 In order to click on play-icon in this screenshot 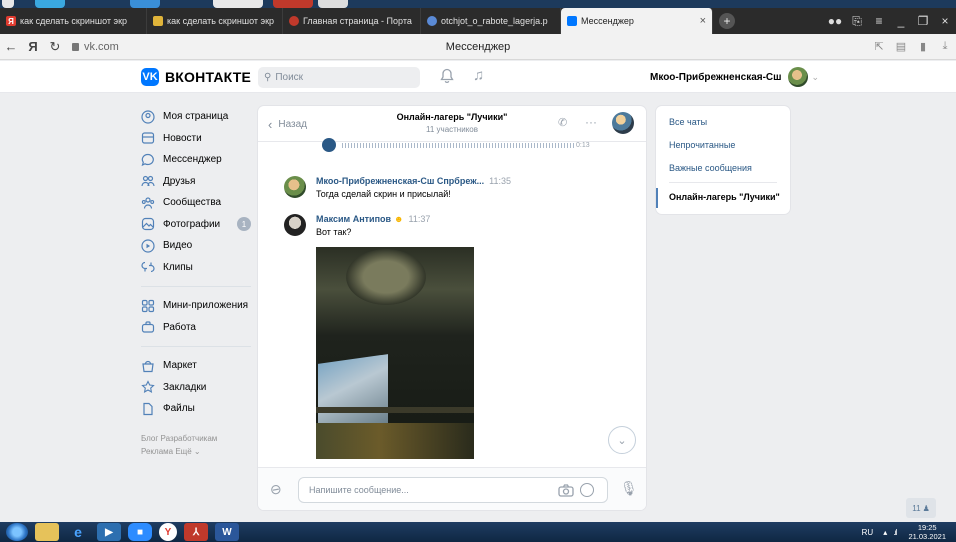, I will do `click(329, 145)`.